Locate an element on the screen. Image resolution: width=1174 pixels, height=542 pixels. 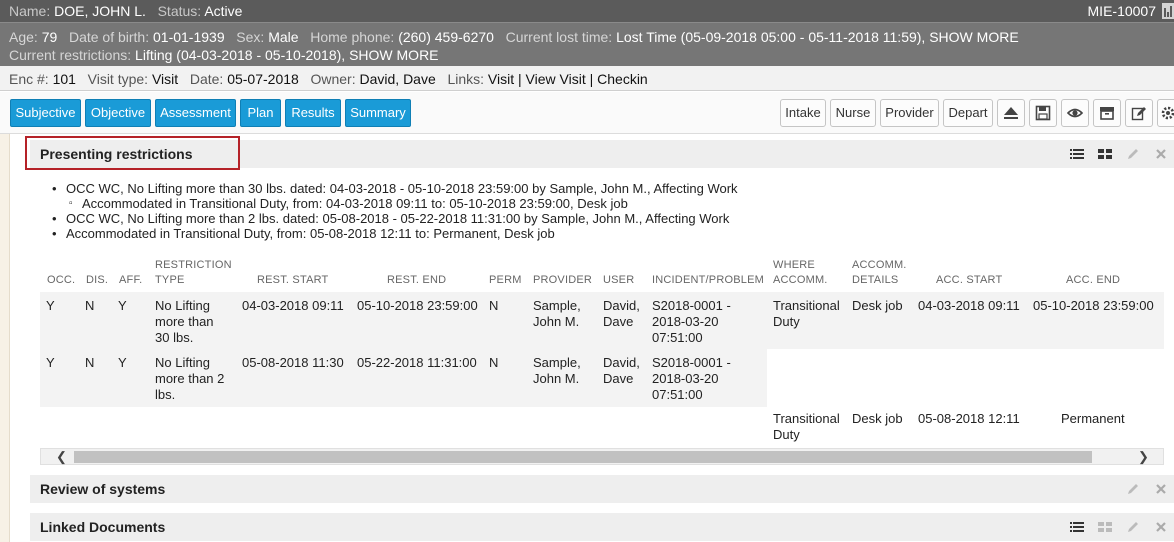
restrictions-show-more-link: SHOW MORE is located at coordinates (393, 55).